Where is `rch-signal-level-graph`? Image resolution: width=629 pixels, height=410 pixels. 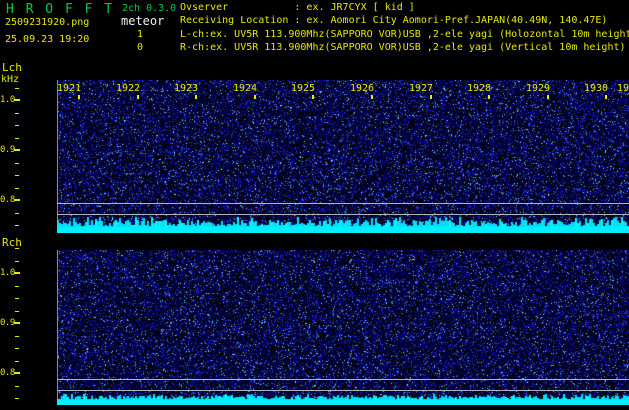
rch-signal-level-graph is located at coordinates (343, 397).